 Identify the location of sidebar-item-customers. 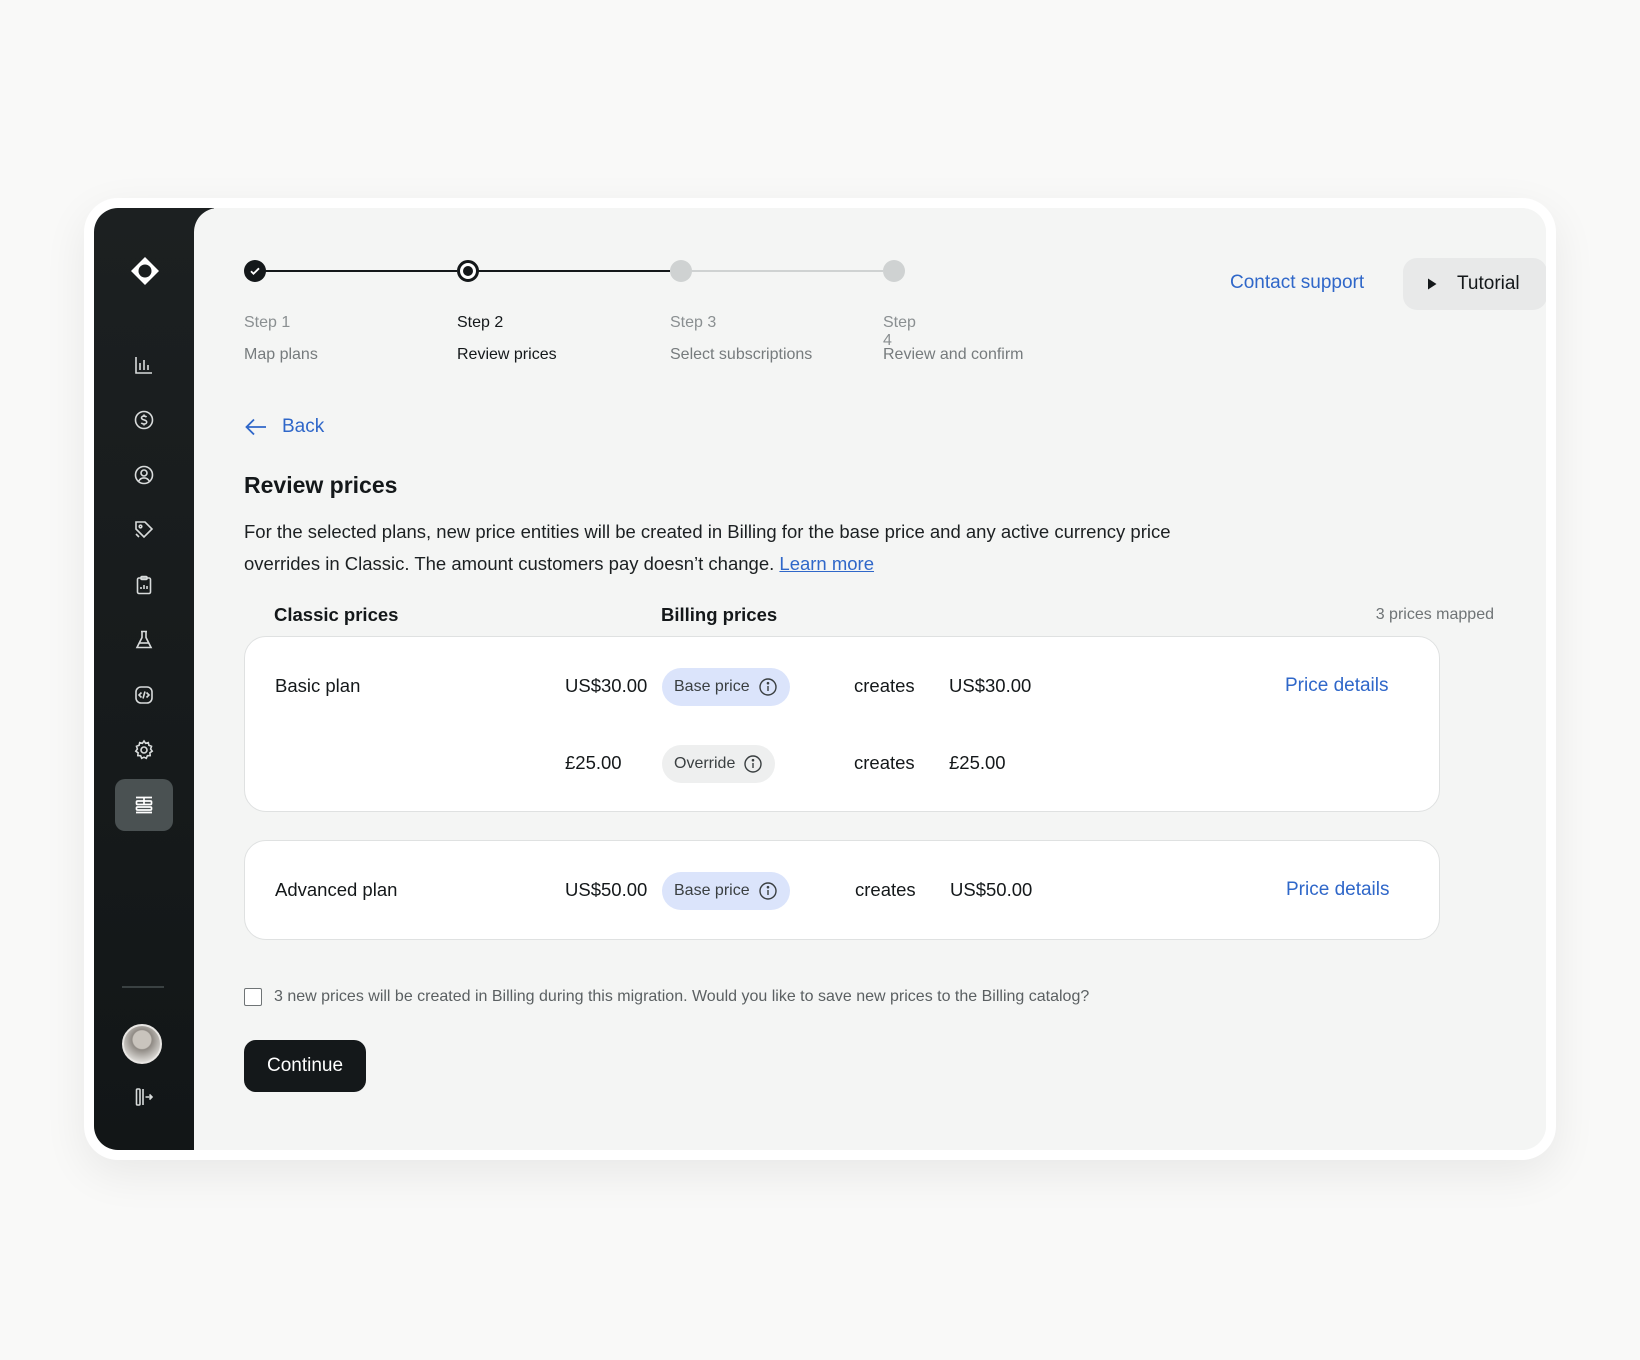
(144, 475).